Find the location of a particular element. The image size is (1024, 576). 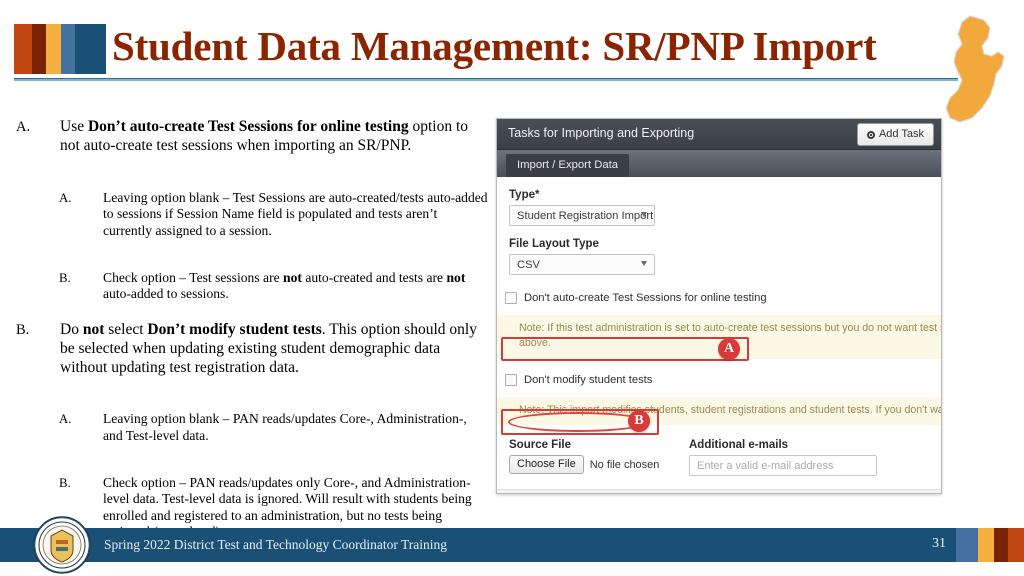

plus-circle-icon is located at coordinates (870, 134).